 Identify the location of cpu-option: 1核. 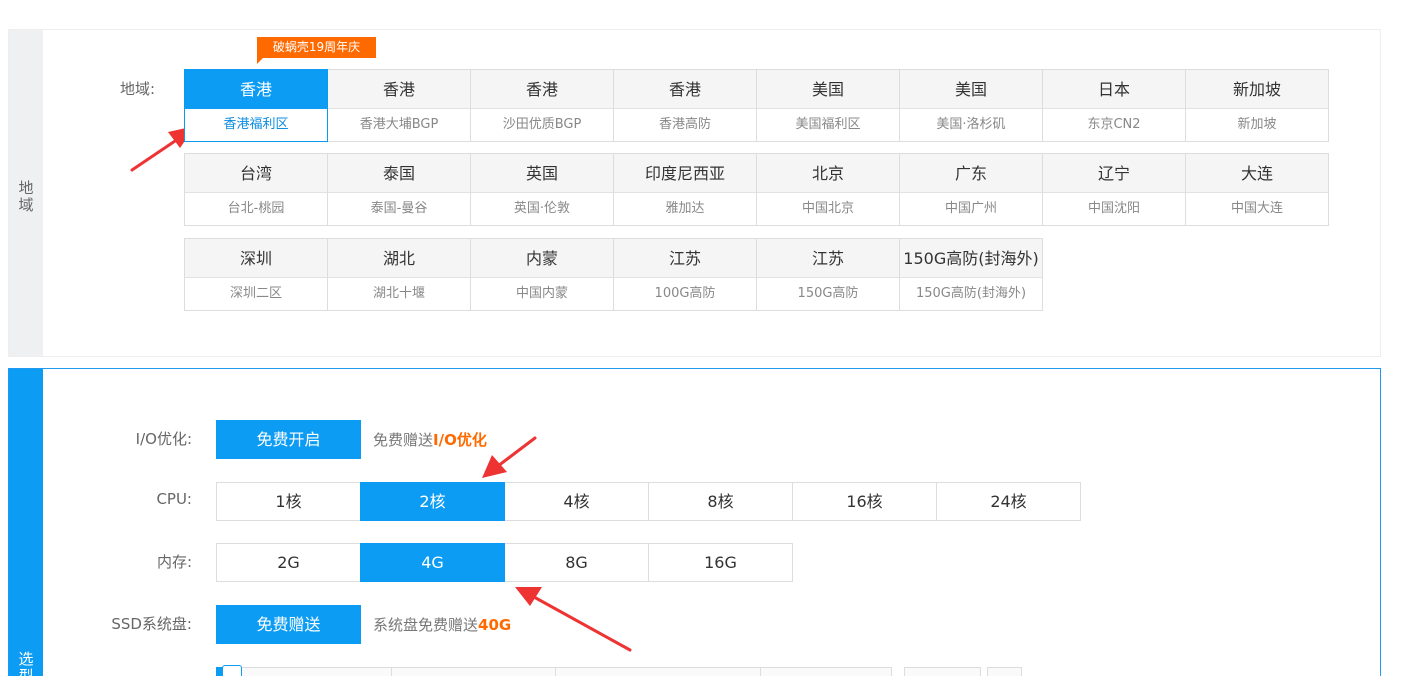
(288, 501).